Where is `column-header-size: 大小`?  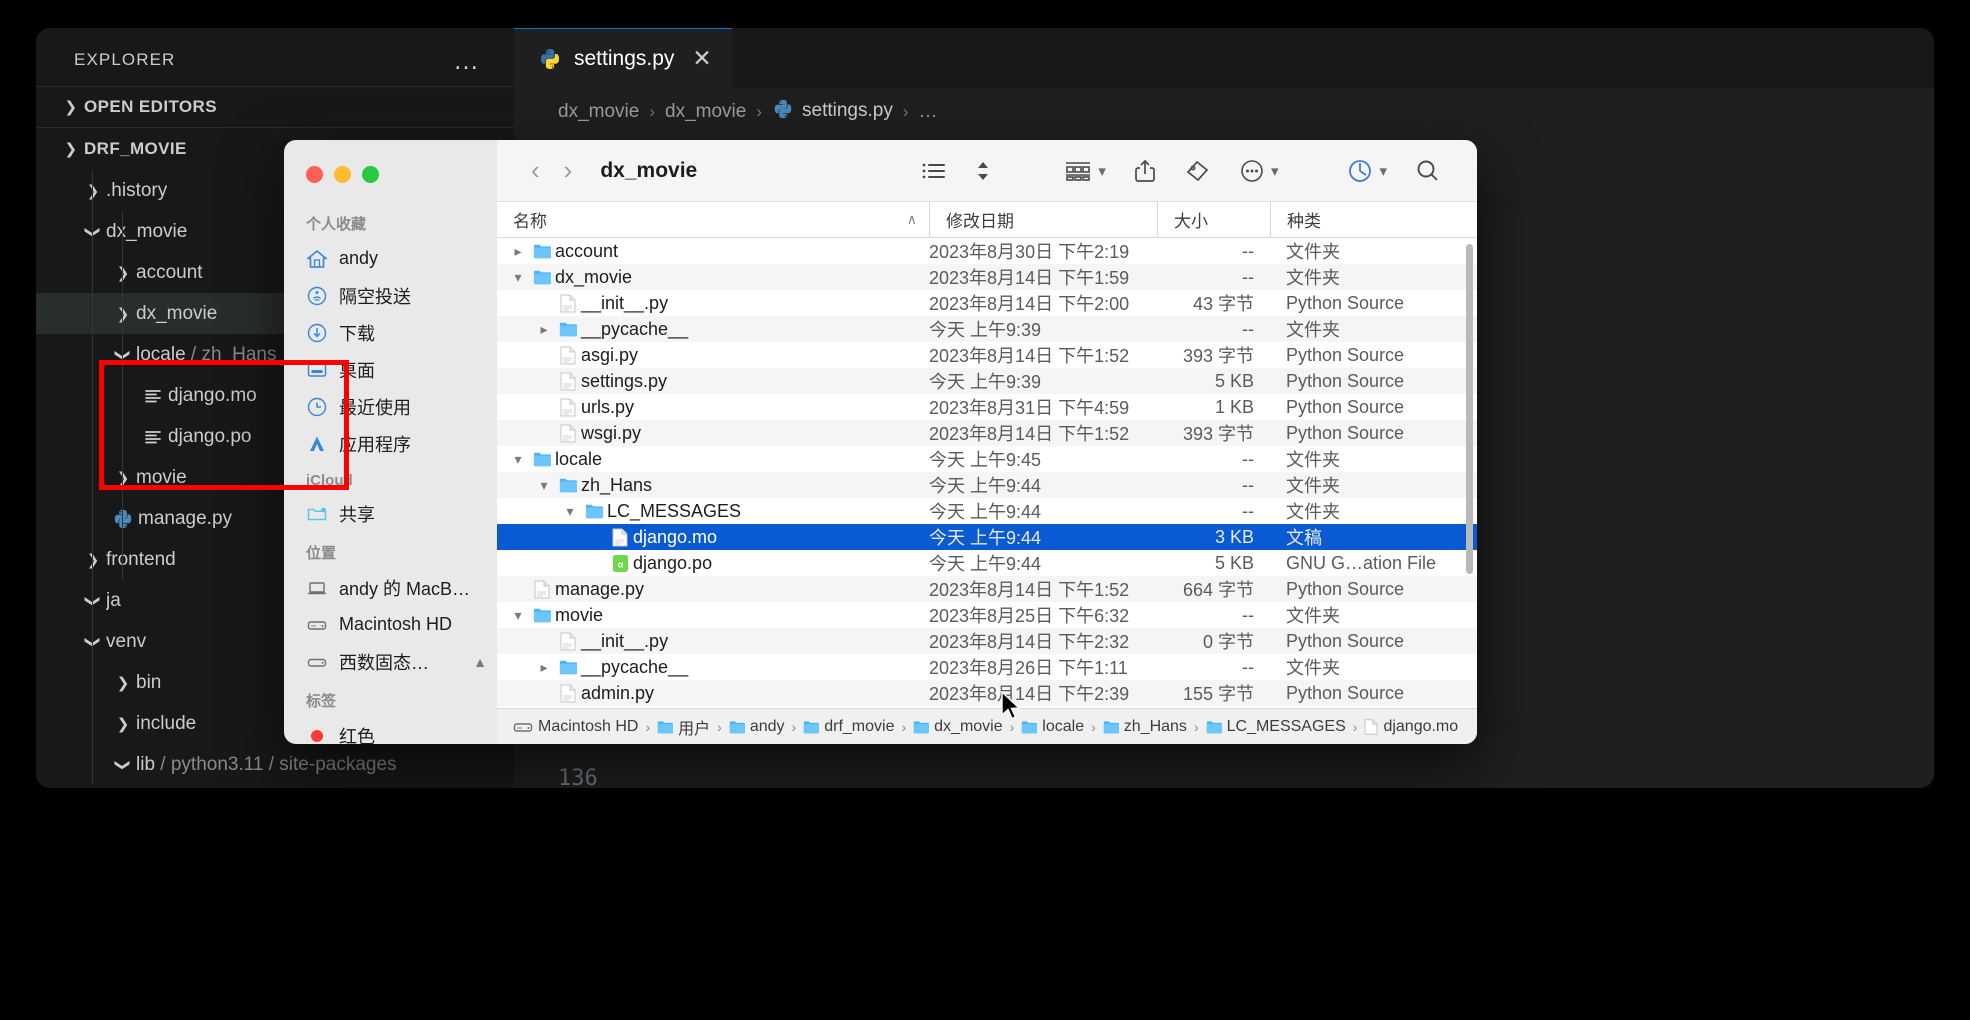 column-header-size: 大小 is located at coordinates (1213, 219).